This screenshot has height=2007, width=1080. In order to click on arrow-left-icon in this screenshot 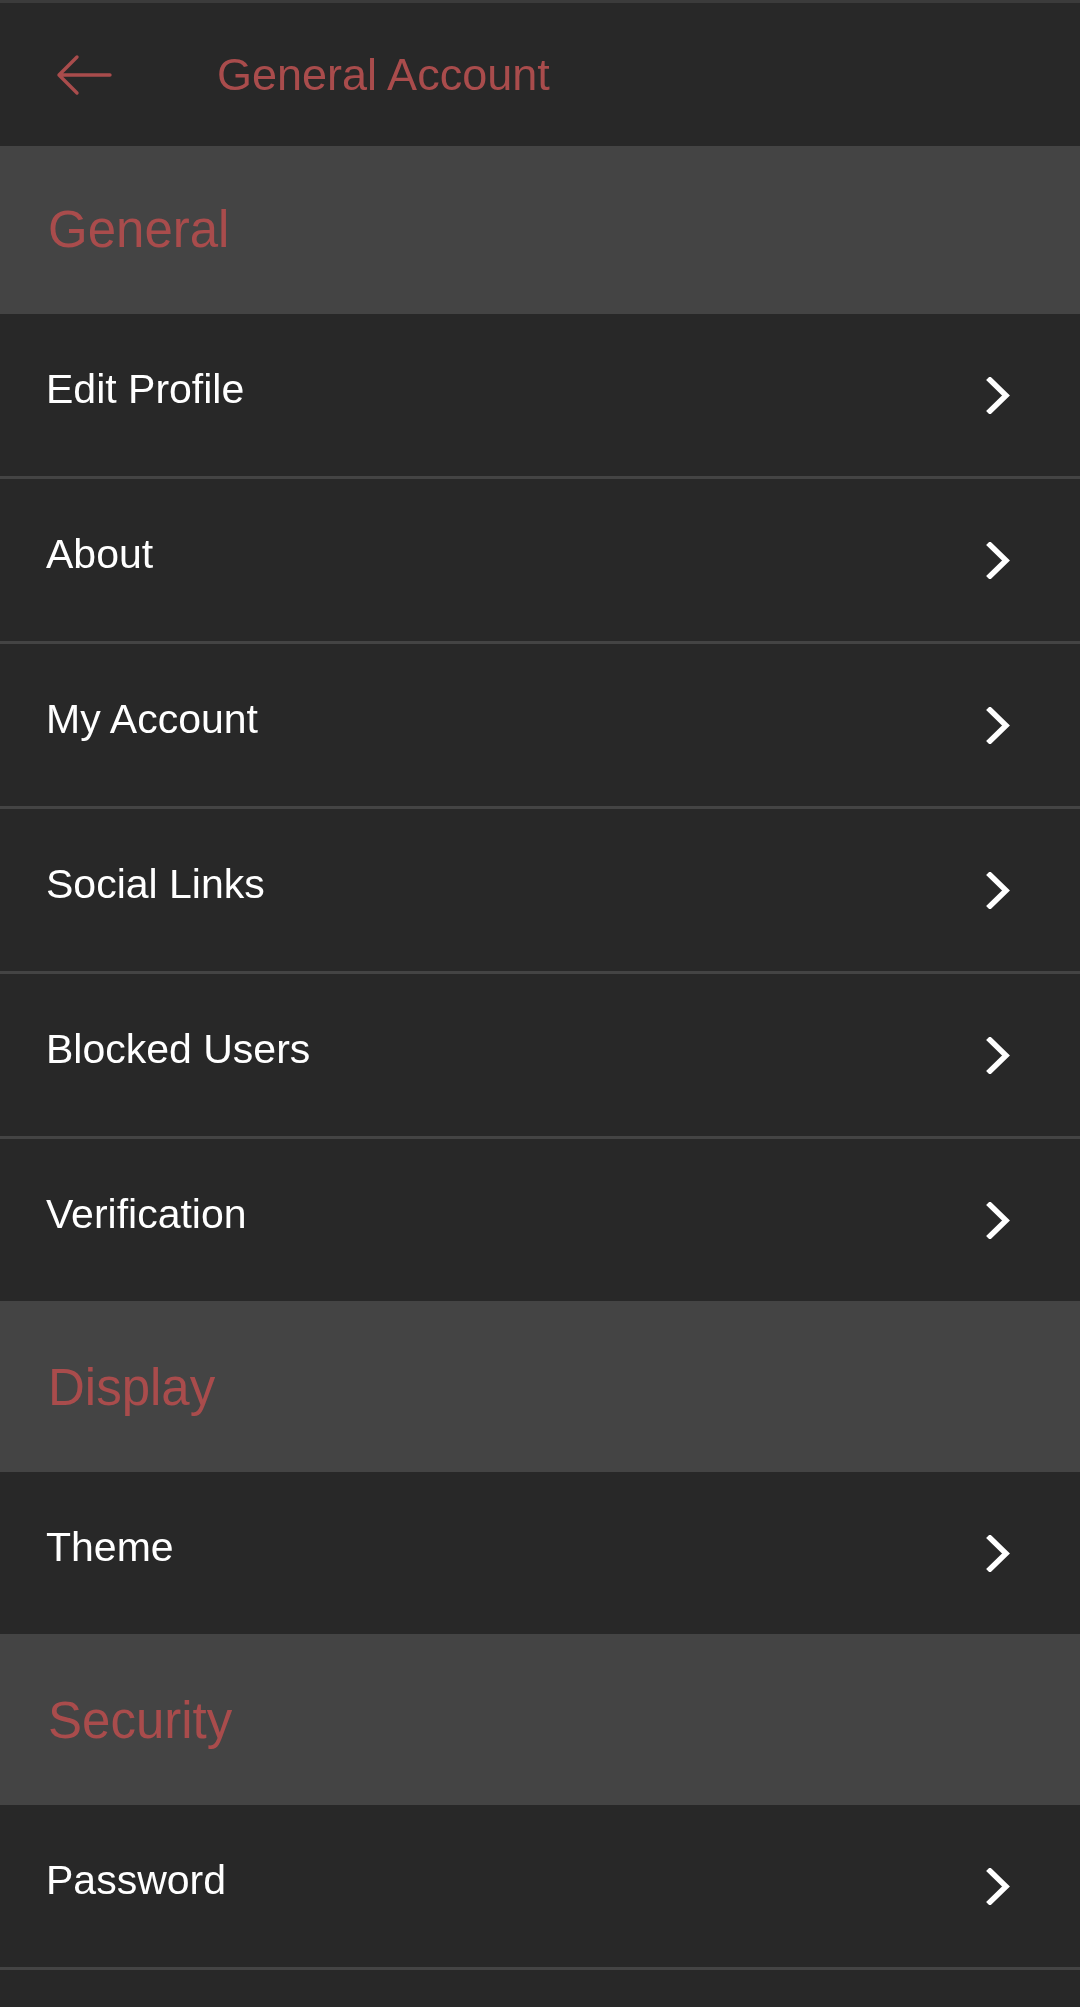, I will do `click(83, 74)`.